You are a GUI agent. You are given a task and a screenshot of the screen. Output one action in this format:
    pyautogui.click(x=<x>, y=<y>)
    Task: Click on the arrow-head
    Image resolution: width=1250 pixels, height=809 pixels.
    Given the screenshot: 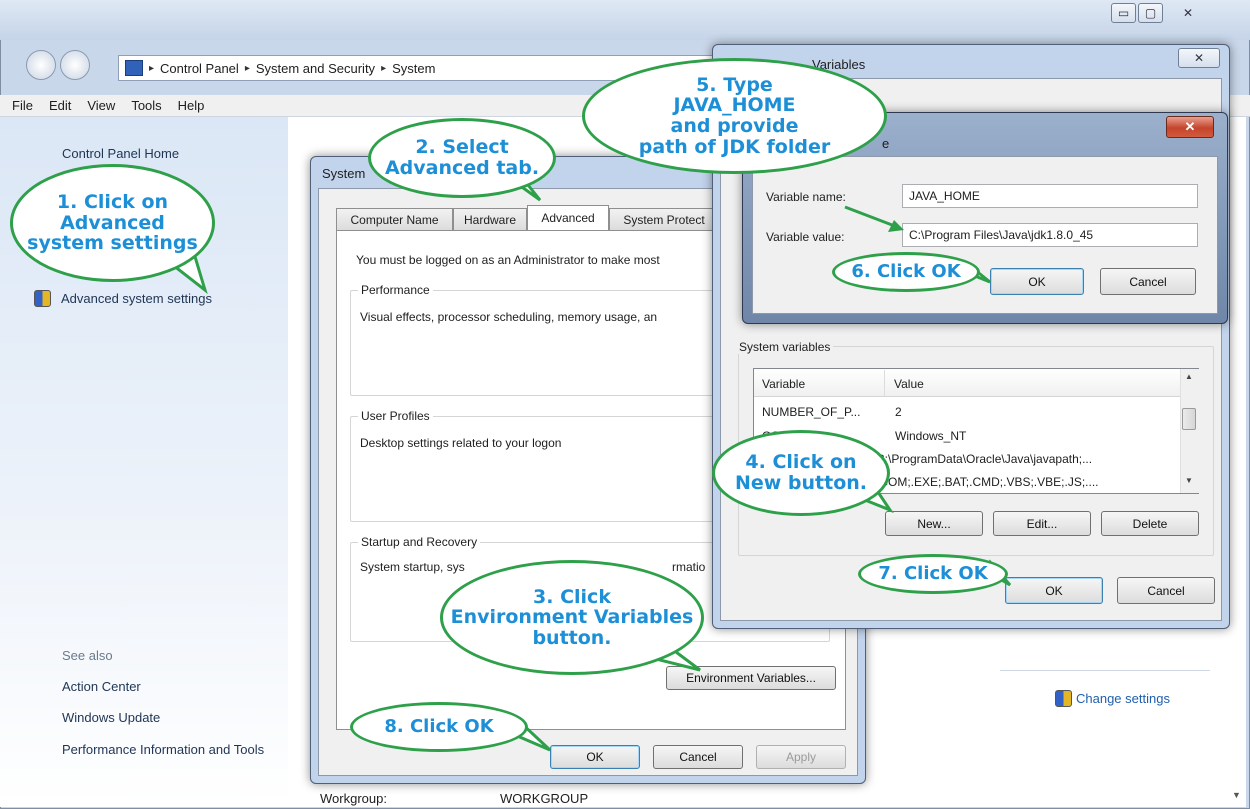 What is the action you would take?
    pyautogui.click(x=896, y=226)
    